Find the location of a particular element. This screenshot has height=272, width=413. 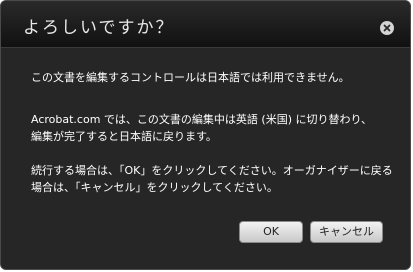

ok-button: OK is located at coordinates (271, 232).